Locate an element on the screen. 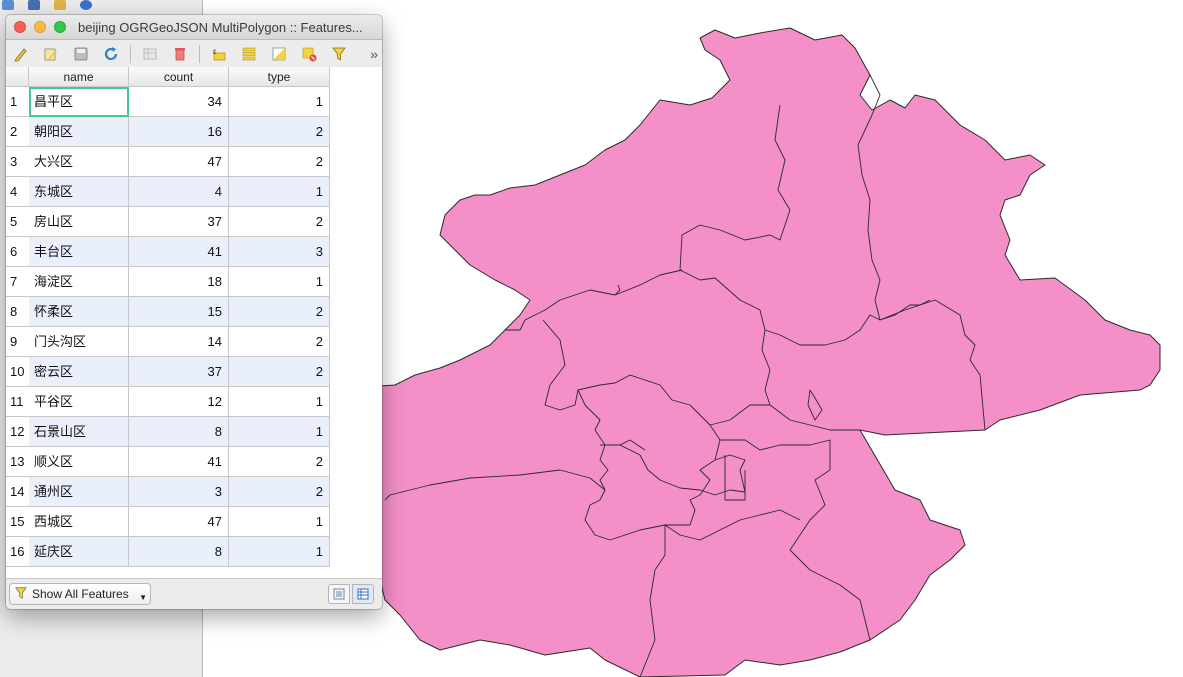  cell-count: 34 is located at coordinates (179, 102).